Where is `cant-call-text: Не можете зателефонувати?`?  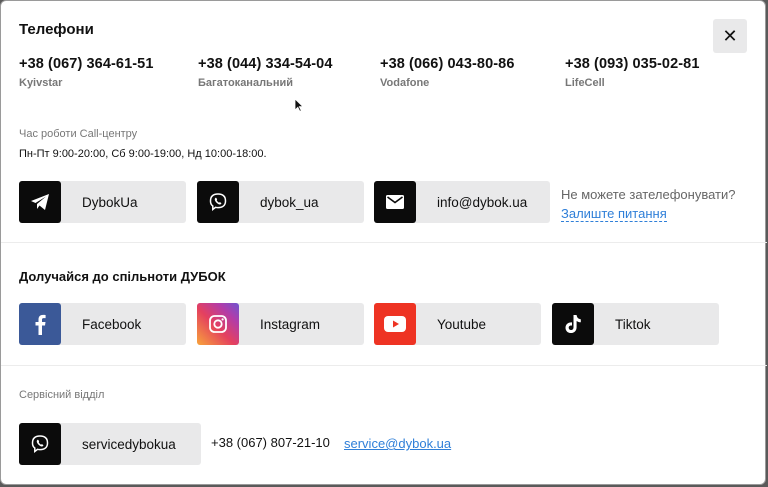
cant-call-text: Не можете зателефонувати? is located at coordinates (648, 194).